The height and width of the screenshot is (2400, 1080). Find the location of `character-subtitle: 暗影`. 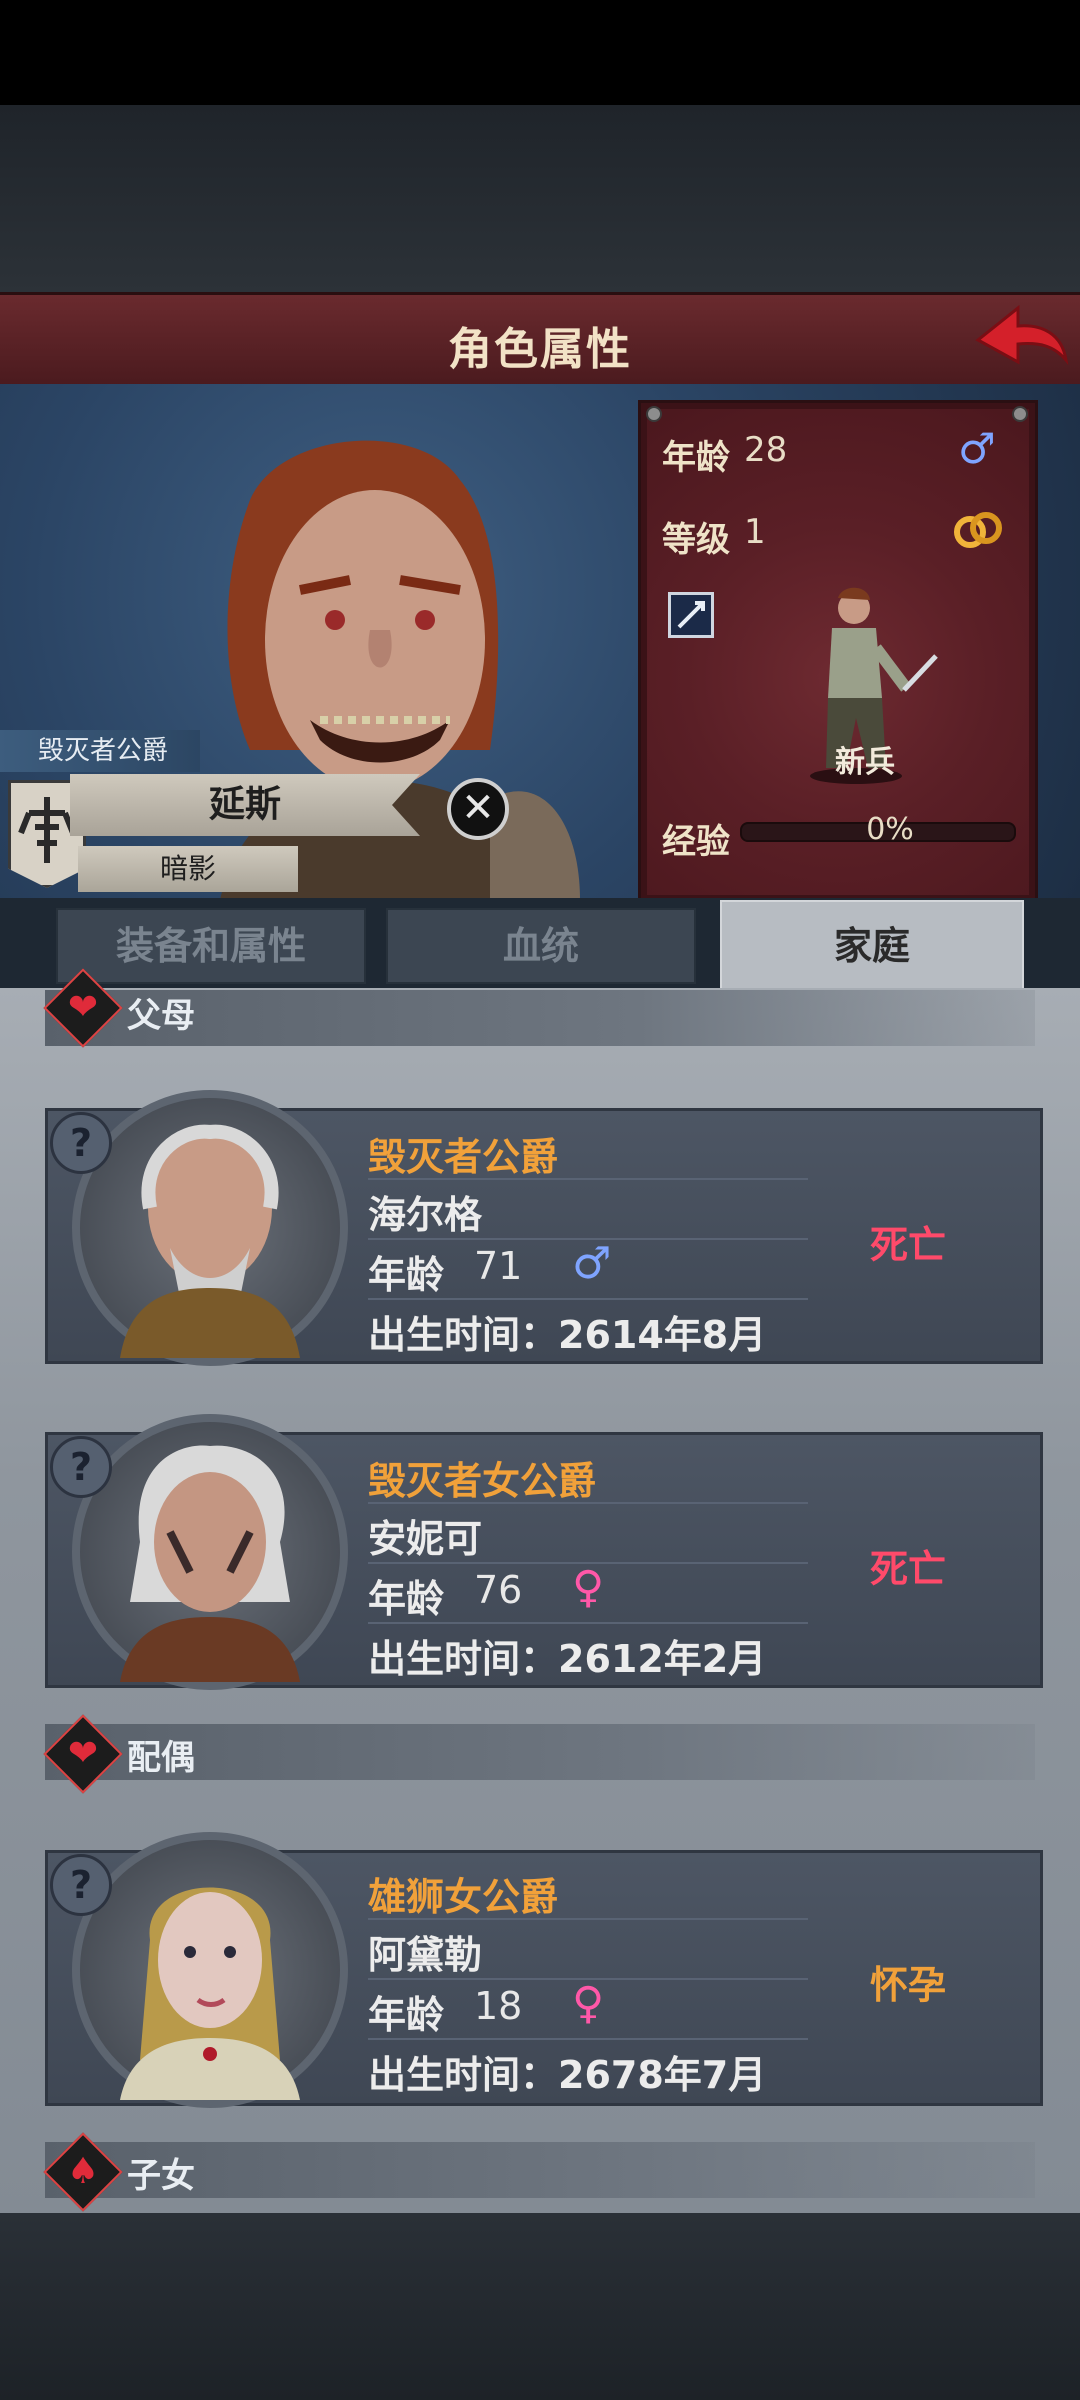

character-subtitle: 暗影 is located at coordinates (188, 869).